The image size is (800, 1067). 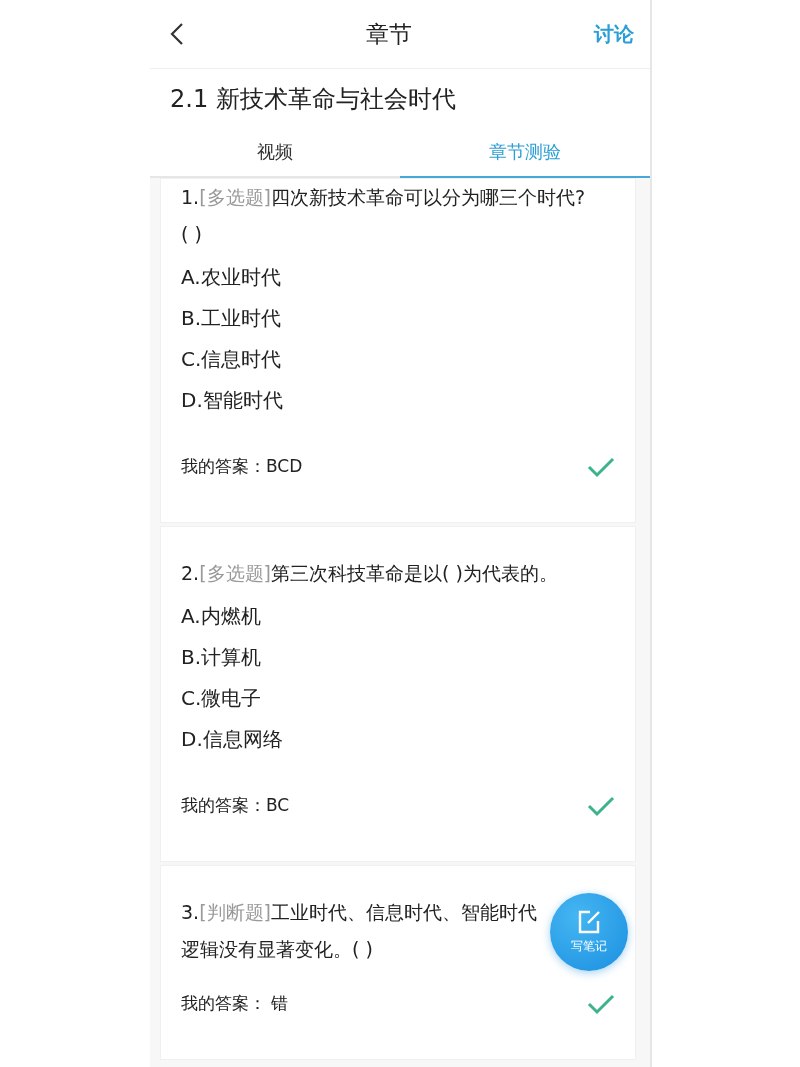 I want to click on page-title: 章节, so click(x=389, y=34).